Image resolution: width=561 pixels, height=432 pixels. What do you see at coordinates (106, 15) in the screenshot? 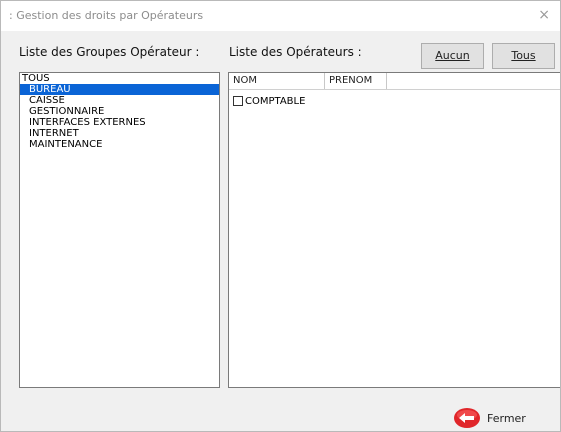
I see `window-title: : Gestion des droits par Opérateurs` at bounding box center [106, 15].